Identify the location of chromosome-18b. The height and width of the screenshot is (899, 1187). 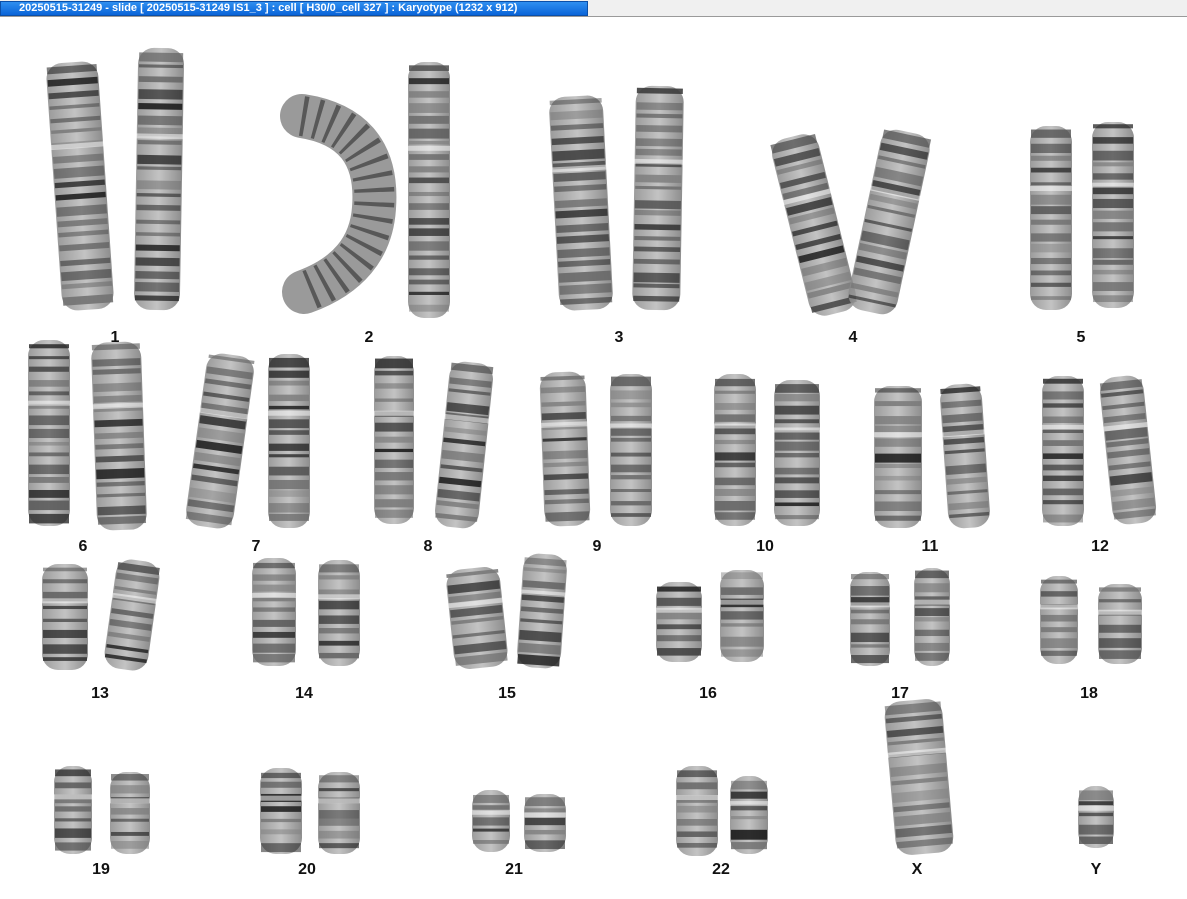
(1120, 624).